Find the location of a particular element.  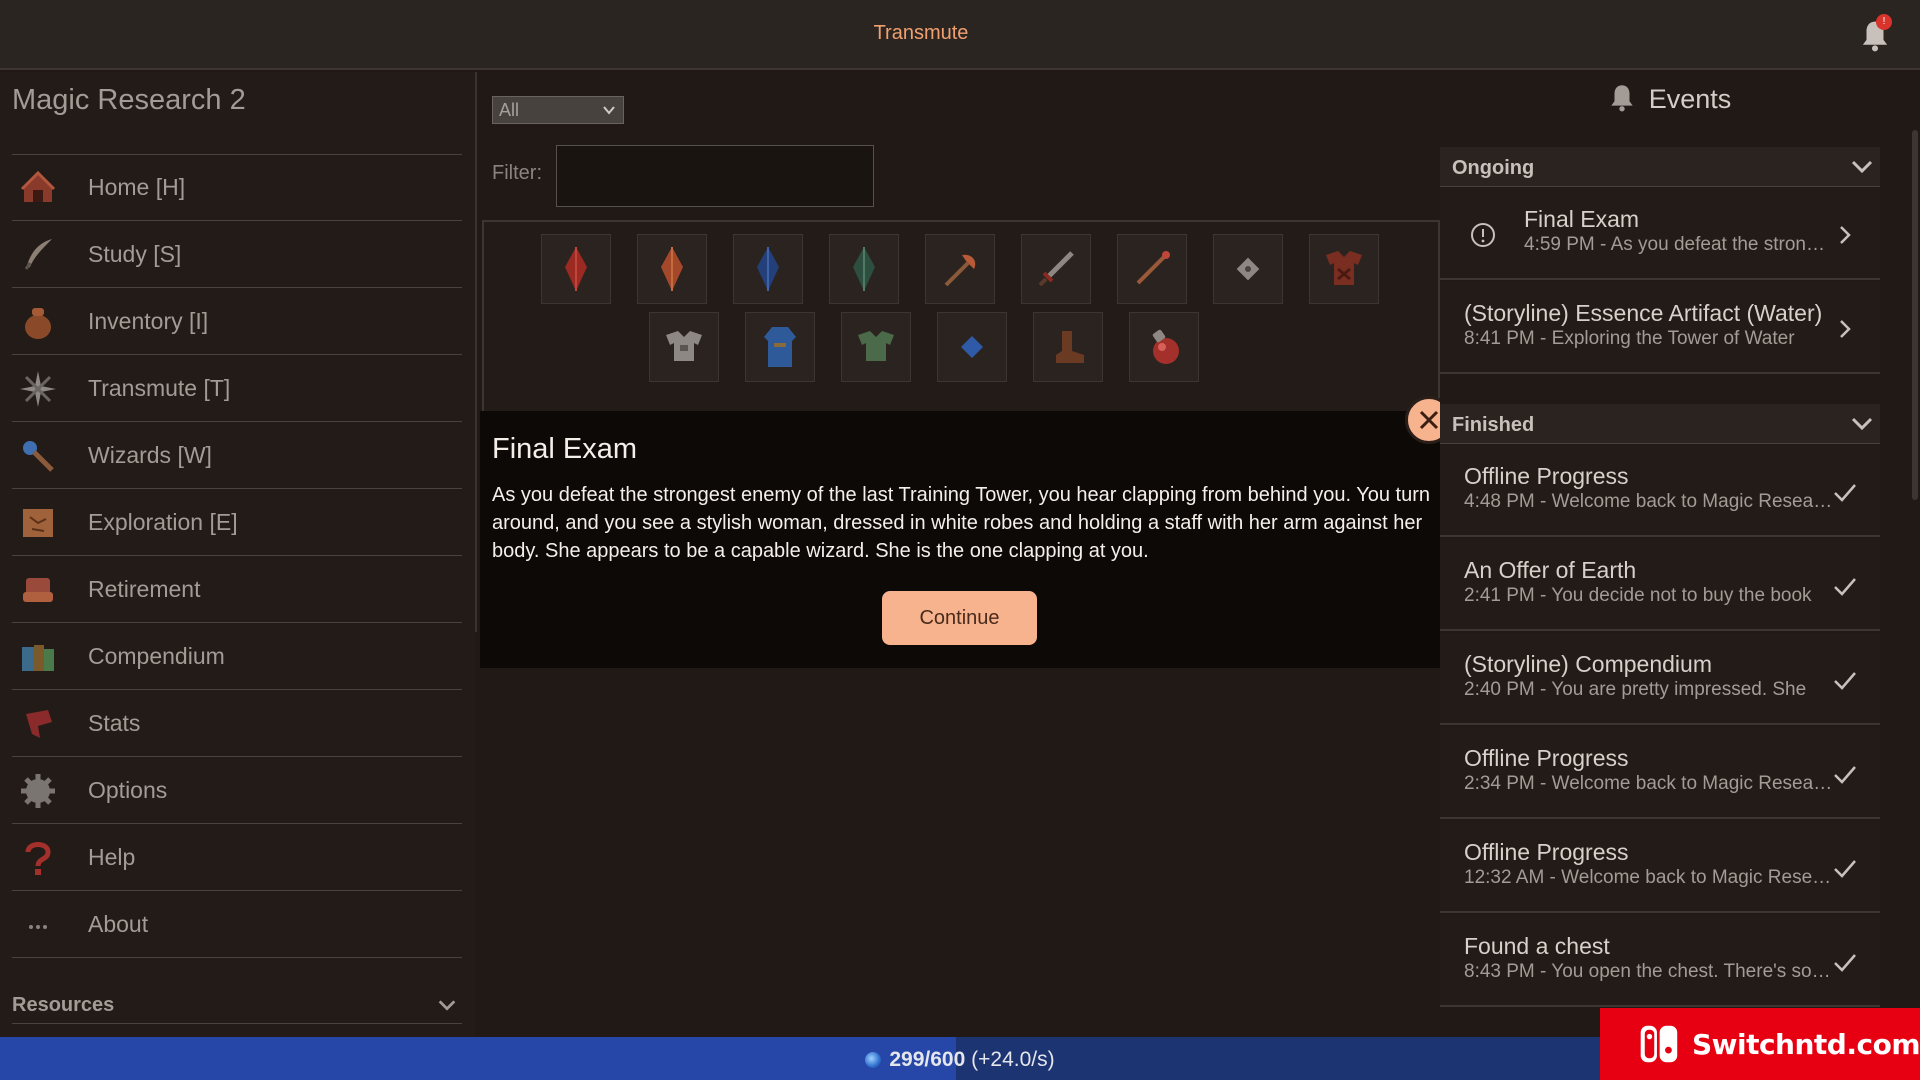

app-title: Magic Research 2 is located at coordinates (129, 100).